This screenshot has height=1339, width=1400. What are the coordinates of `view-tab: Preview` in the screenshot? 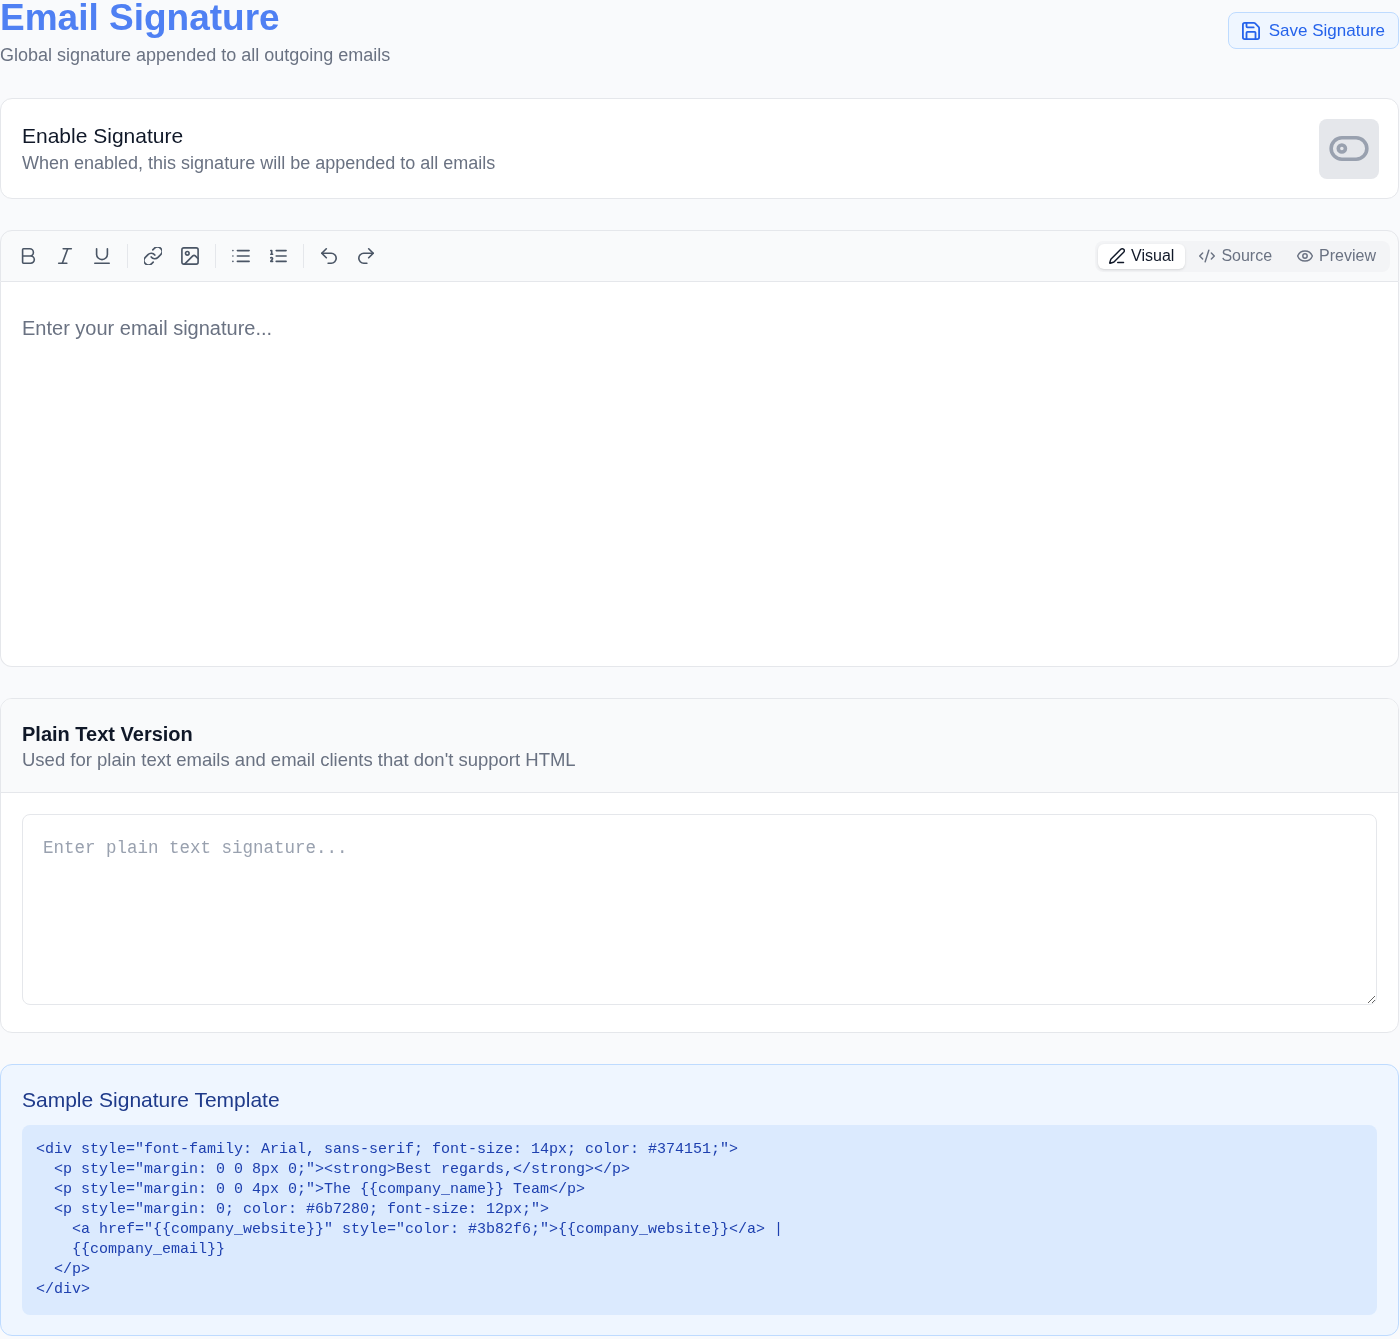 It's located at (1336, 256).